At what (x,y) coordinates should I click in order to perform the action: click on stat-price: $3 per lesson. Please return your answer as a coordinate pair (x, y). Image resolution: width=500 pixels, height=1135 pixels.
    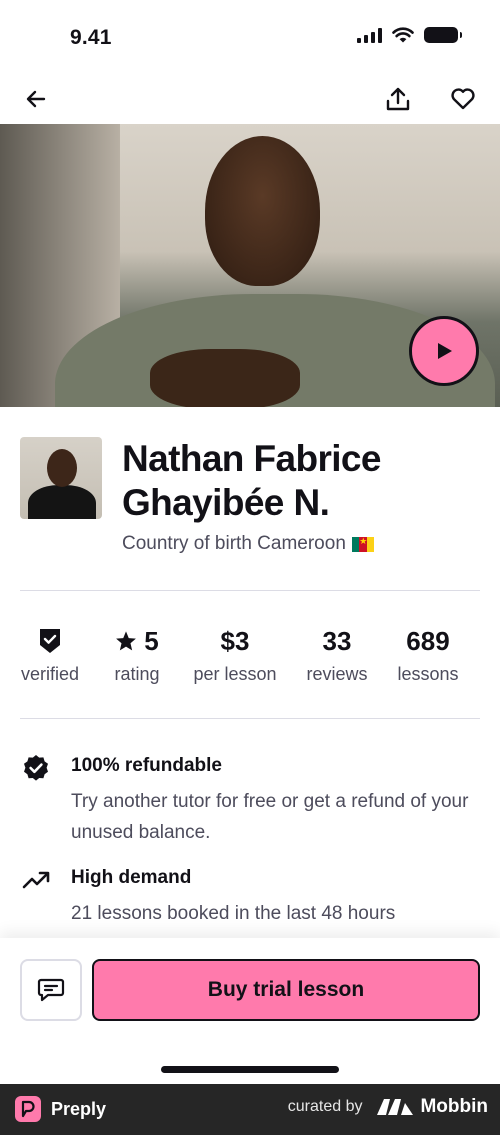
    Looking at the image, I should click on (235, 653).